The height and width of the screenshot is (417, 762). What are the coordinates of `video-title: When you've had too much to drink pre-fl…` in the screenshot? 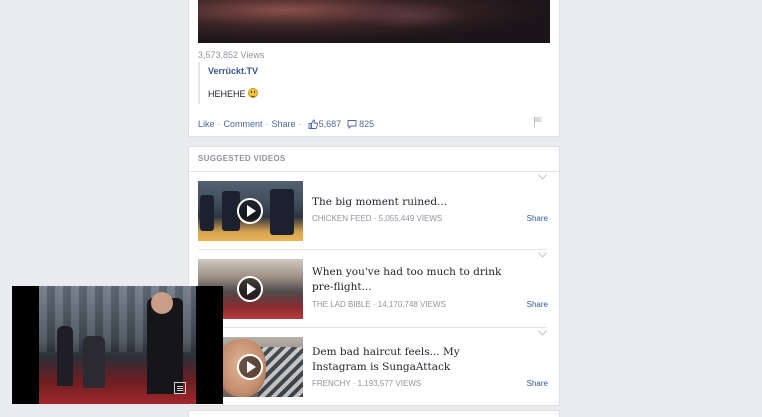 It's located at (412, 280).